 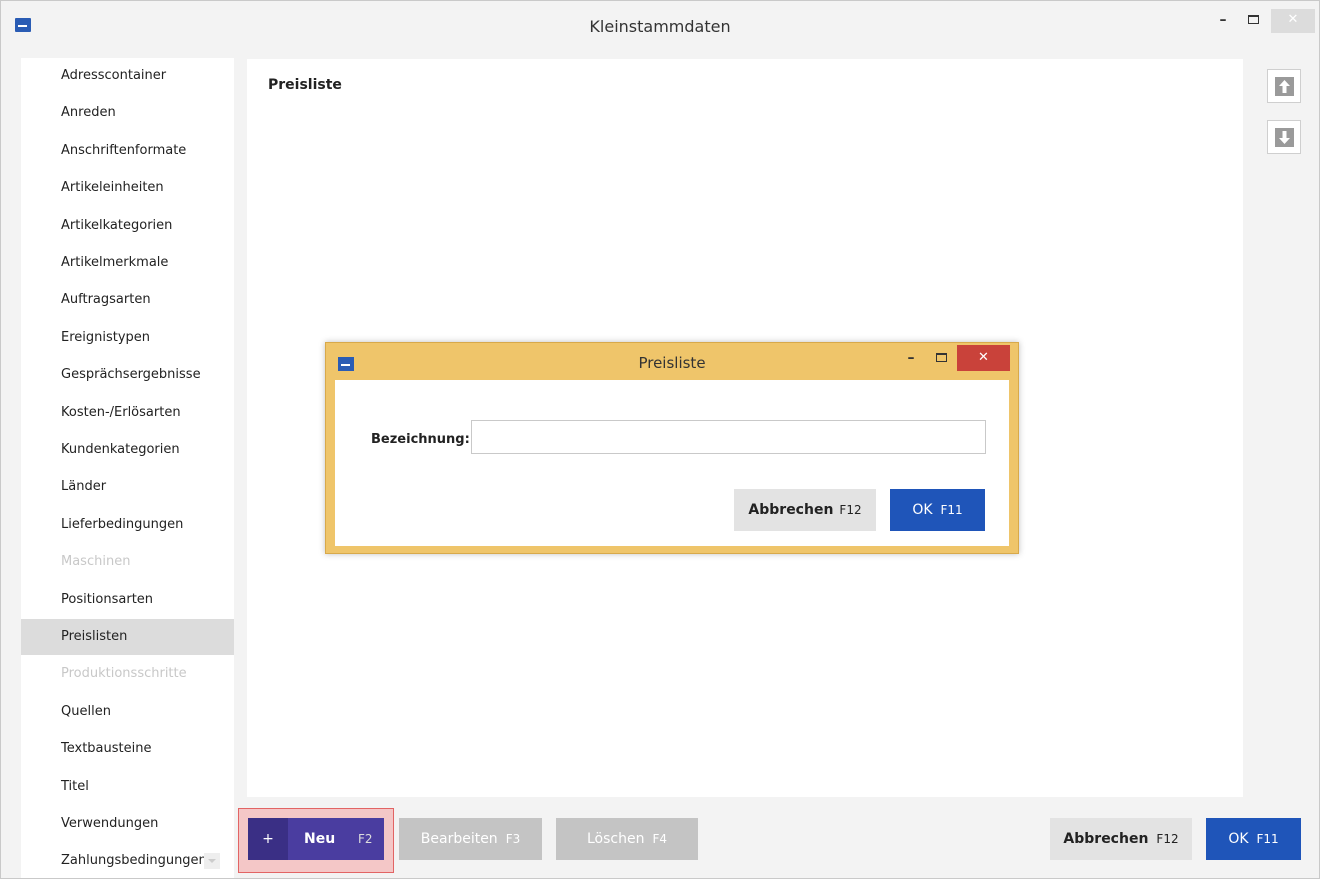 What do you see at coordinates (127, 600) in the screenshot?
I see `sidebar-item: Positionsarten` at bounding box center [127, 600].